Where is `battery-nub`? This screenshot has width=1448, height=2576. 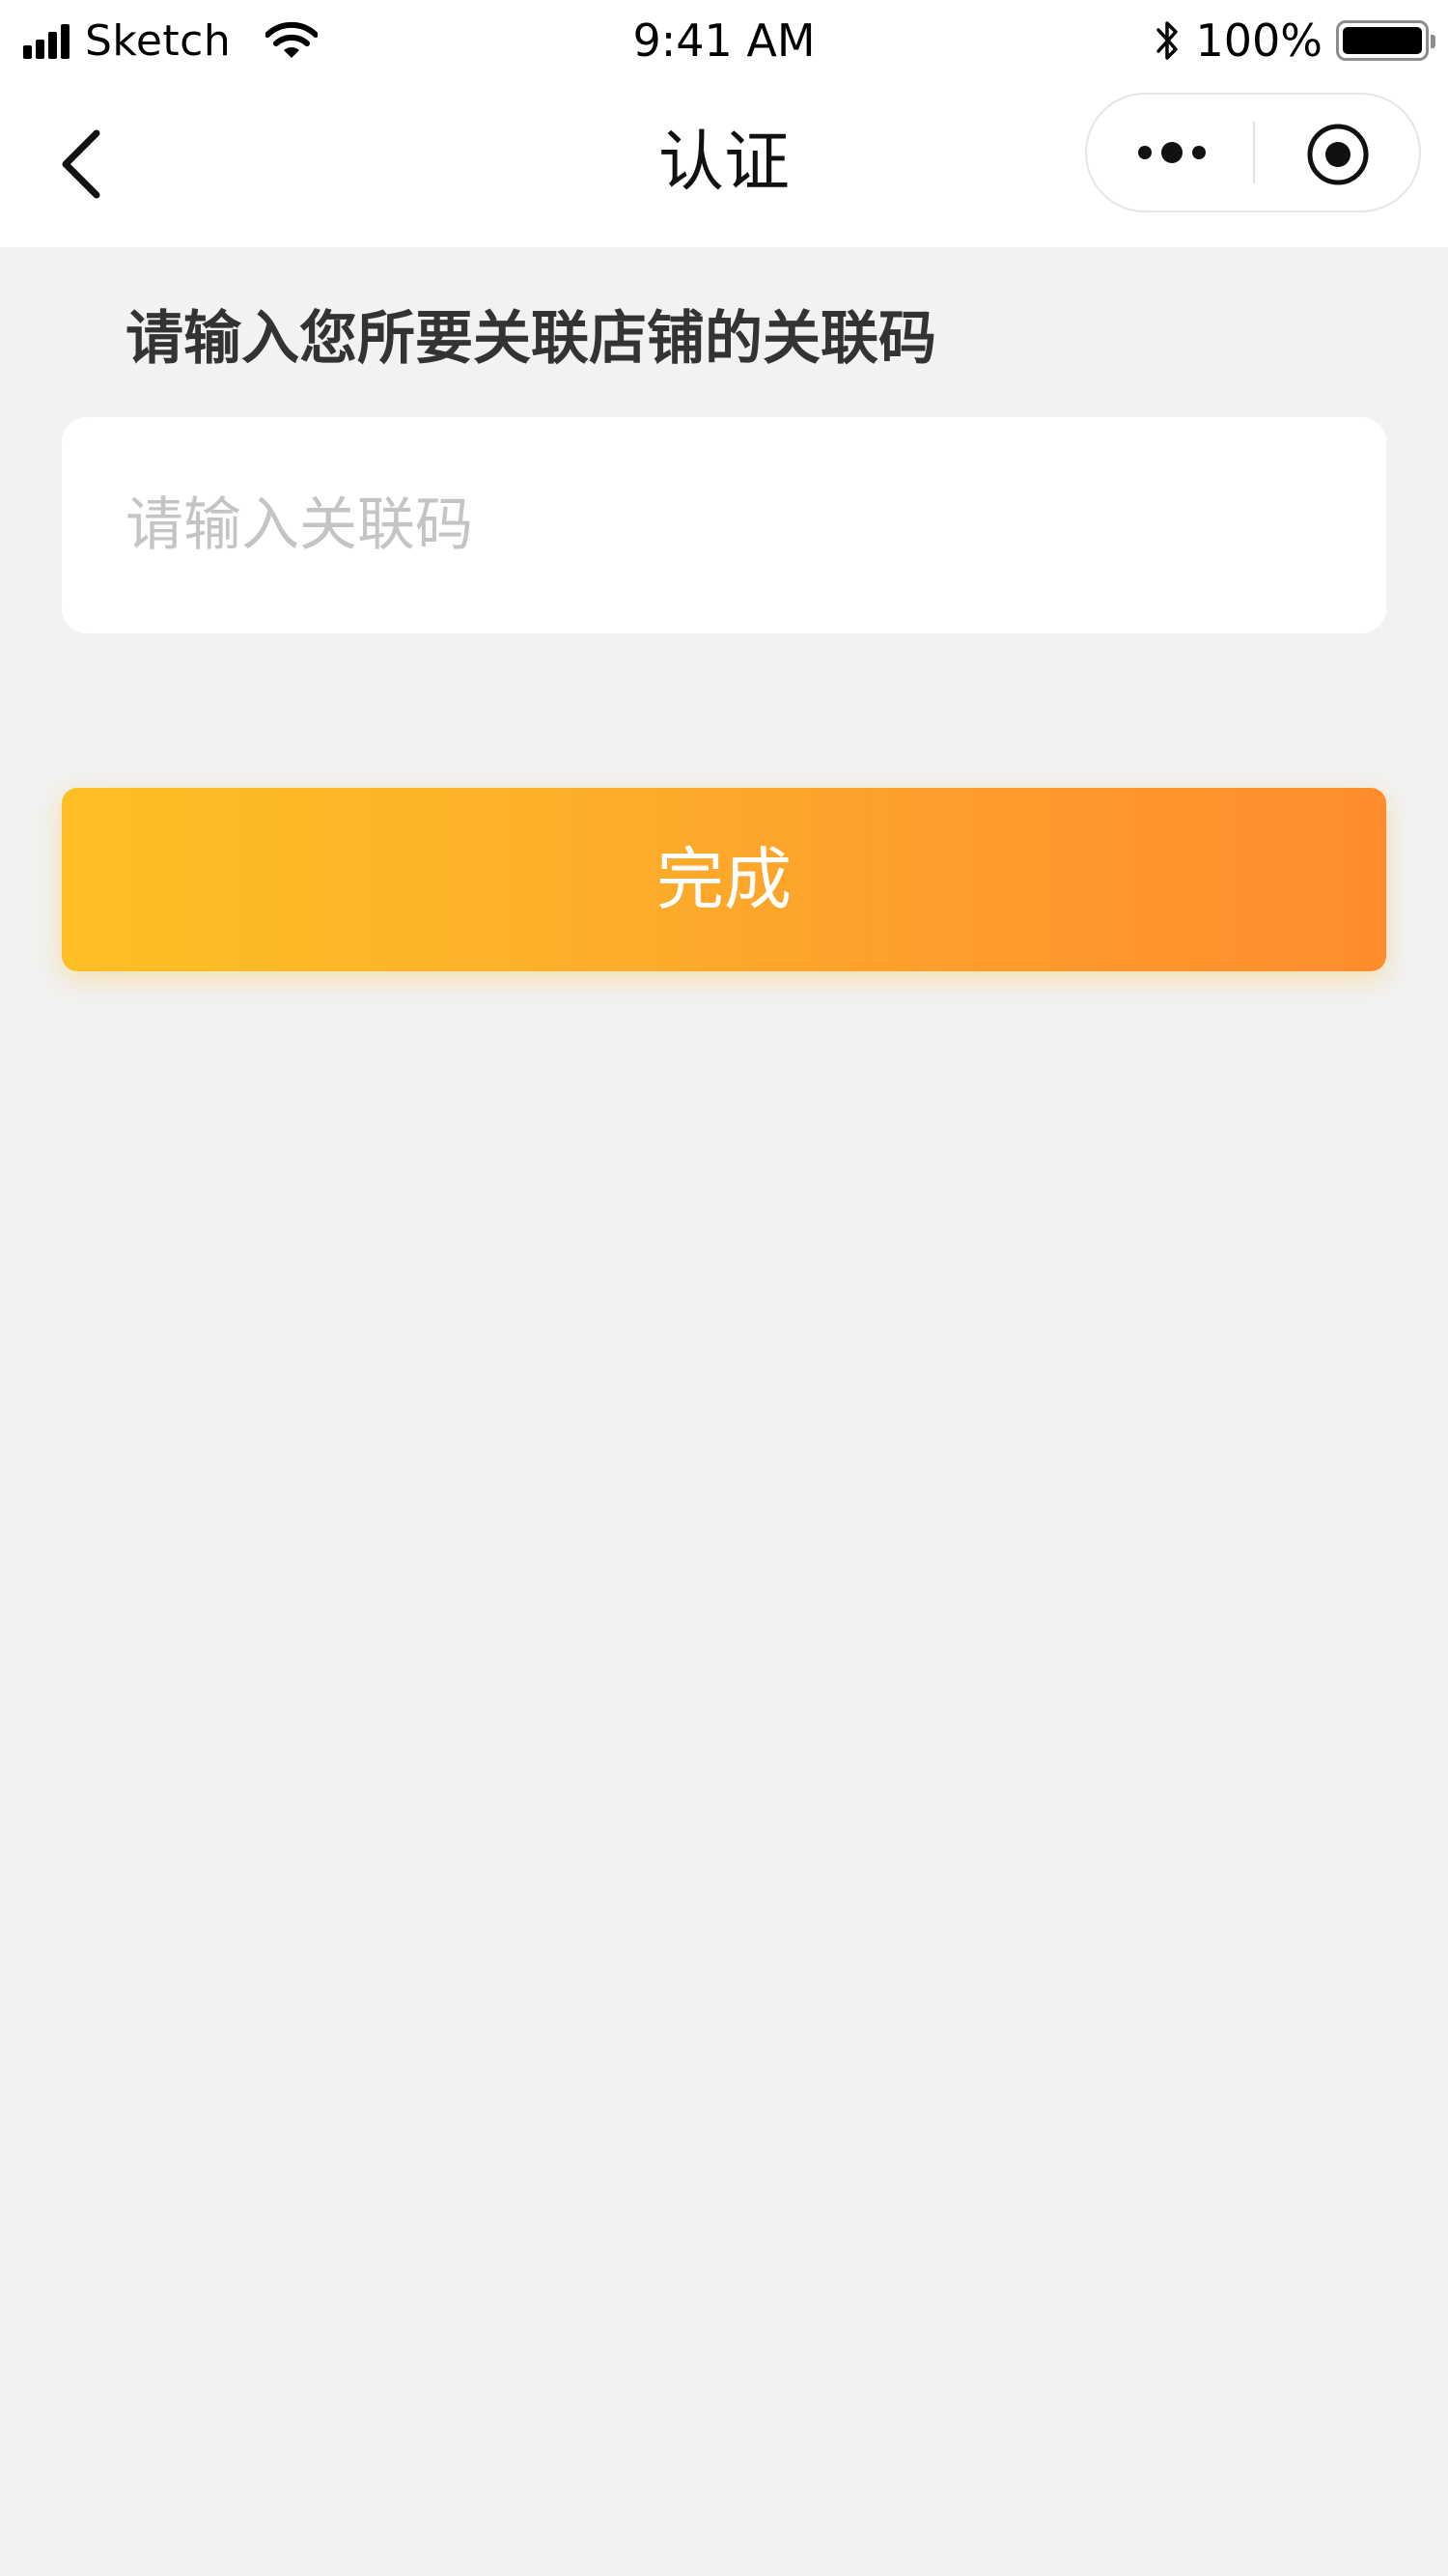
battery-nub is located at coordinates (1433, 42).